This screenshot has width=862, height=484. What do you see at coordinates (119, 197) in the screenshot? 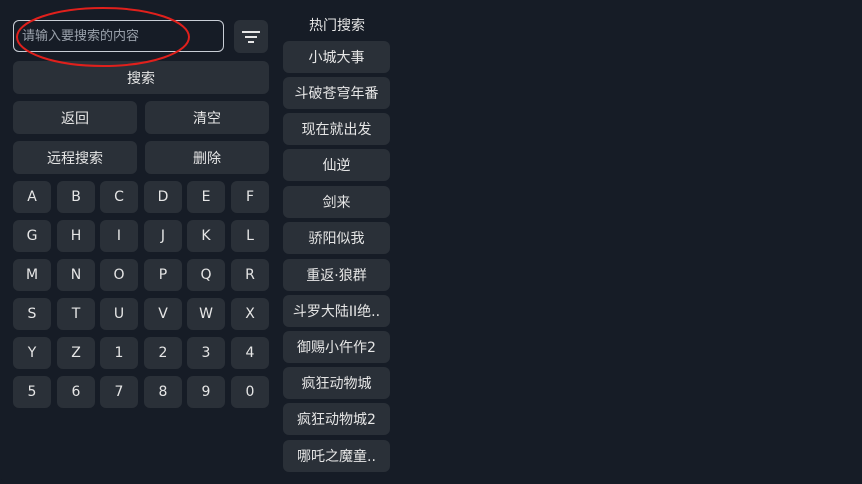
I see `key-c: C` at bounding box center [119, 197].